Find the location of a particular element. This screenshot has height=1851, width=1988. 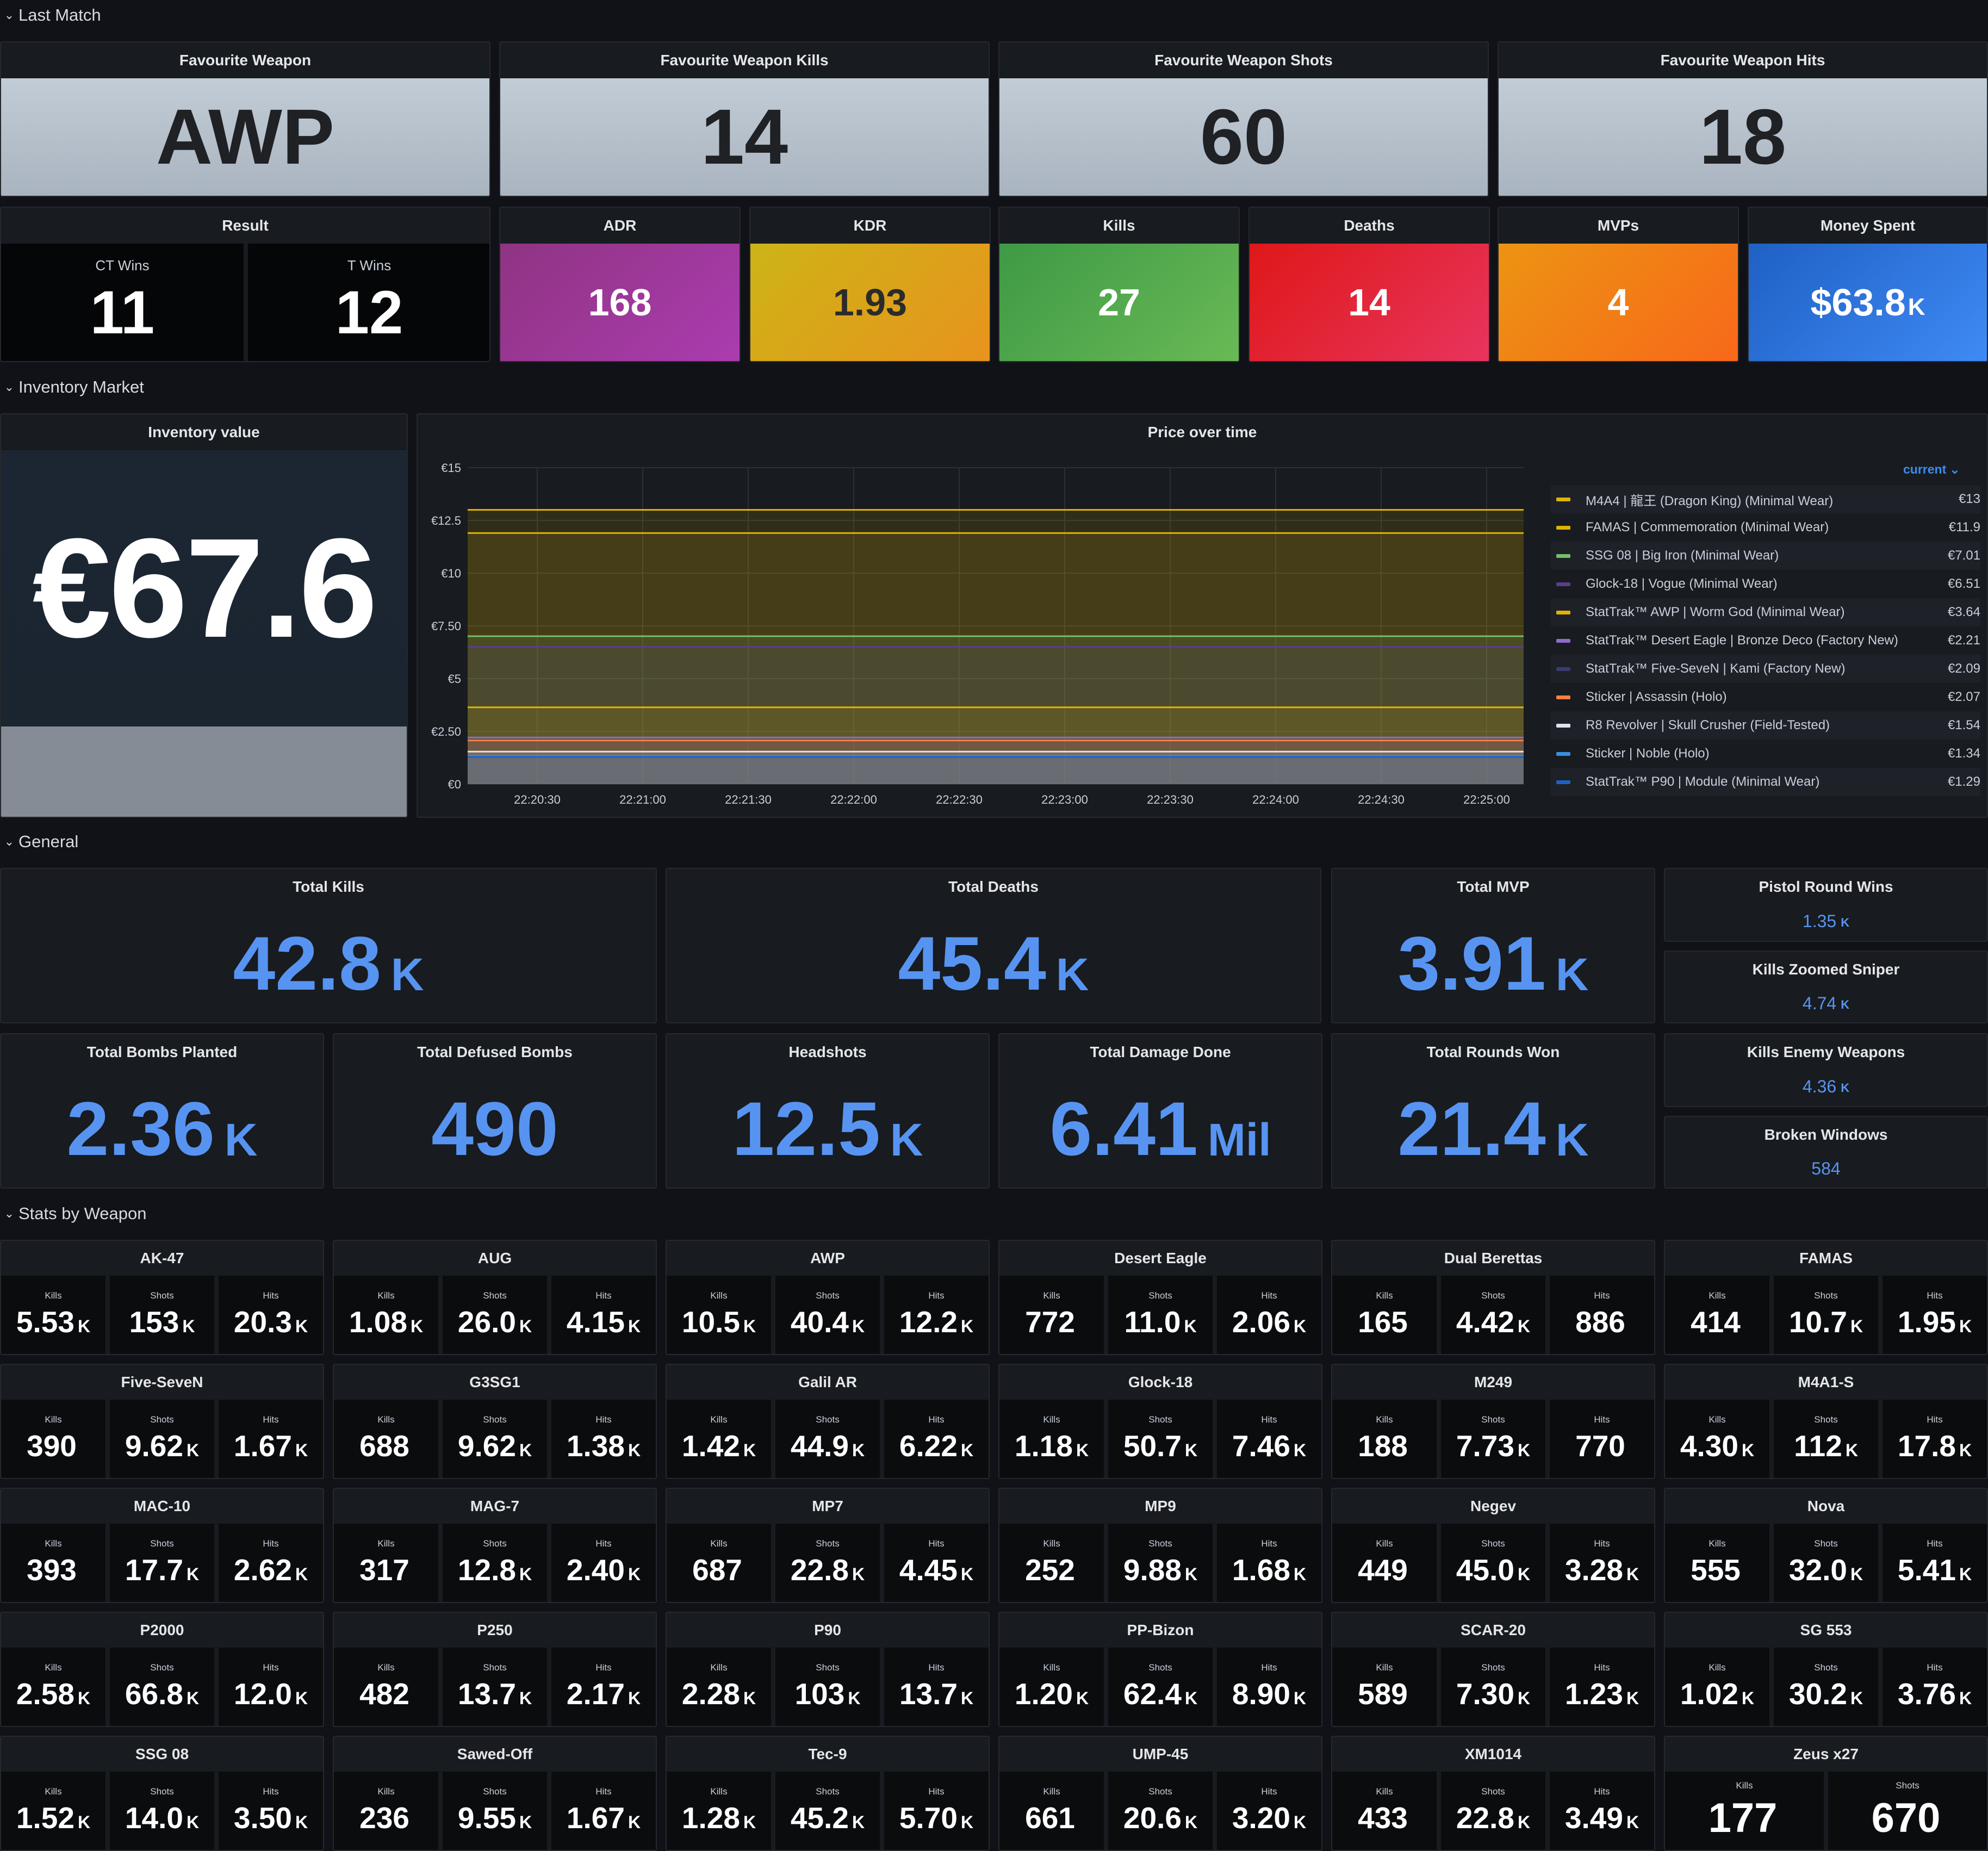

total-damage-done-panel: Total Damage Done 6.41 Mil is located at coordinates (1160, 1111).